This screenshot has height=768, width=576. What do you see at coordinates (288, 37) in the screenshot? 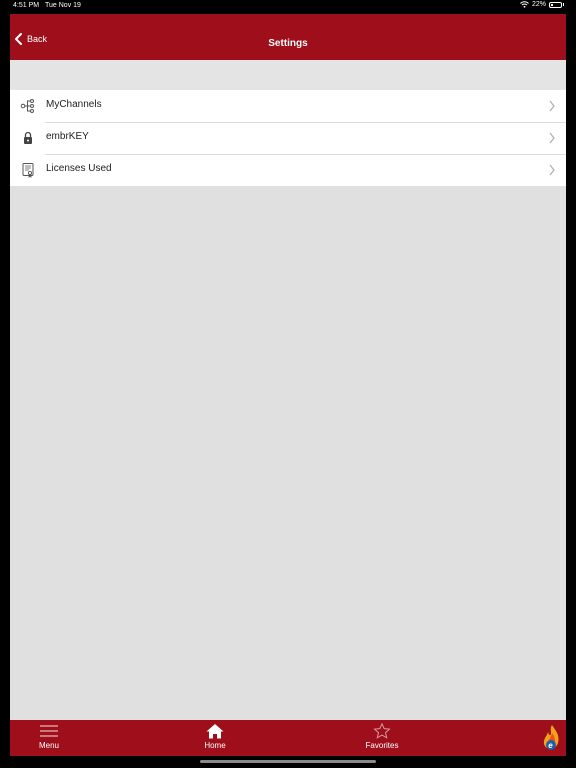
I see `navigation-bar: Back Settings` at bounding box center [288, 37].